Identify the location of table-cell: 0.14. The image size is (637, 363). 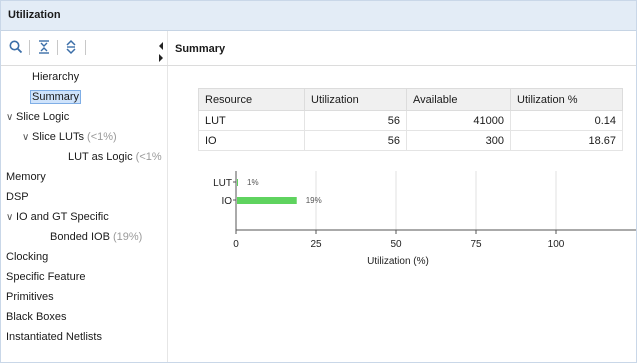
(566, 120).